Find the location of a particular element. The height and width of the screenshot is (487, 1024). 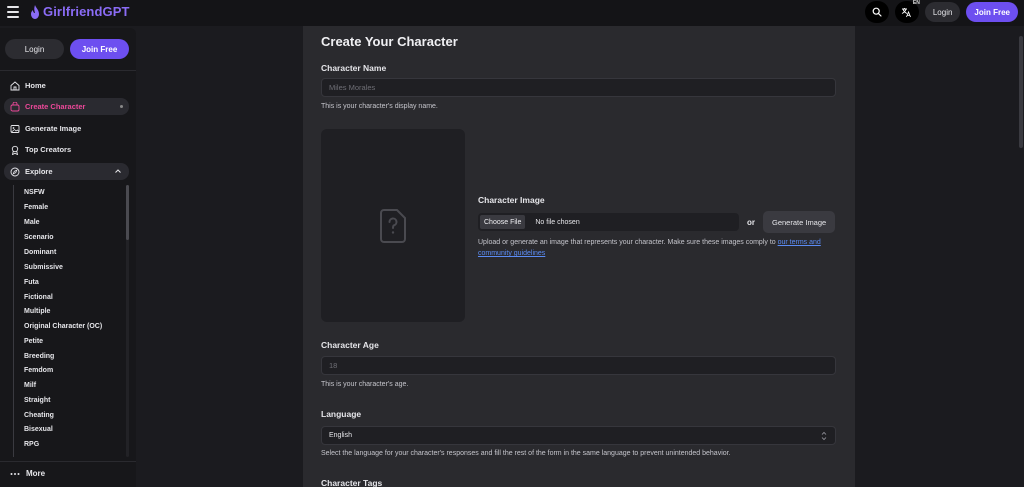

create-character-icon is located at coordinates (15, 106).